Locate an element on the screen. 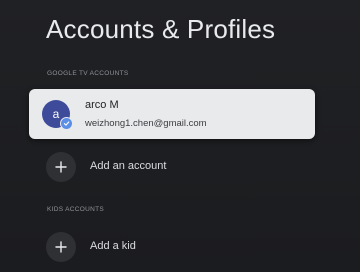 Image resolution: width=360 pixels, height=272 pixels. section-label-google-tv-accounts: GOOGLE TV ACCOUNTS is located at coordinates (88, 73).